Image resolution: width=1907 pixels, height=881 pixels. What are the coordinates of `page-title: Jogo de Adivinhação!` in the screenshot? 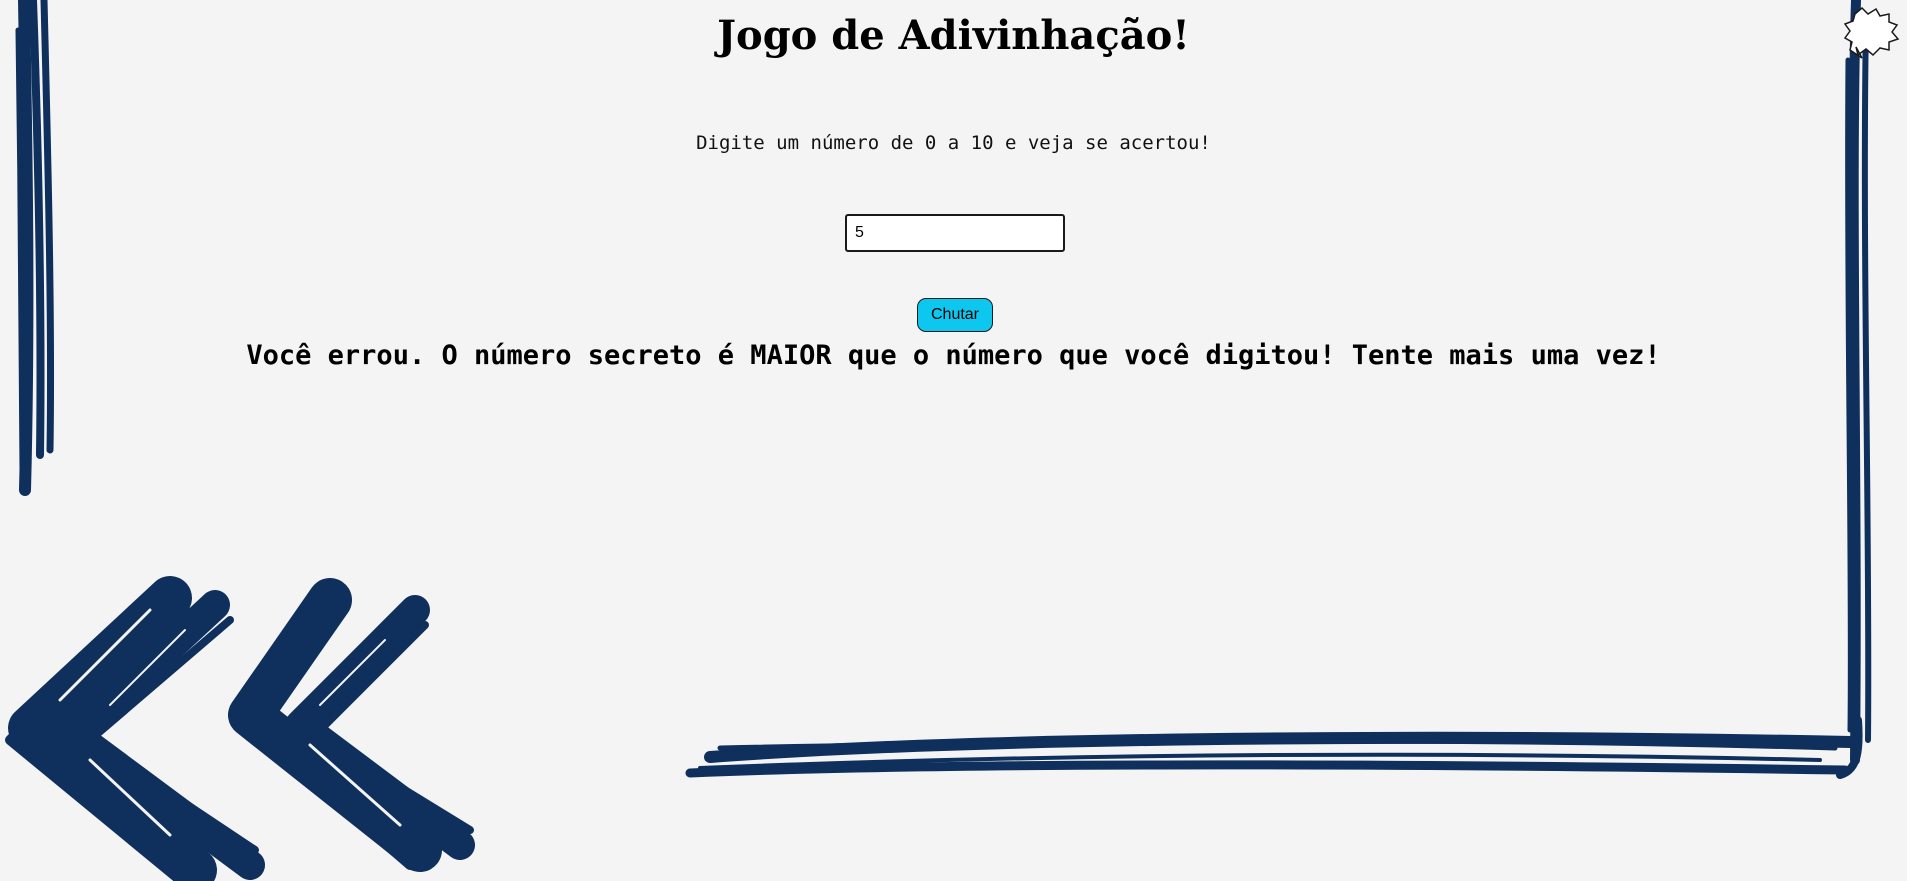 It's located at (953, 35).